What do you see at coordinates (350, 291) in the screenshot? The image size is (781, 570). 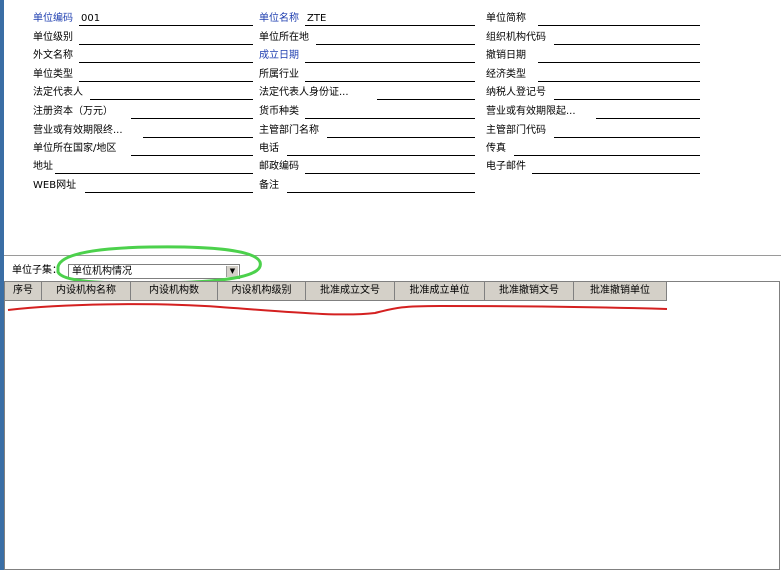 I see `column-header: 批准成立文号` at bounding box center [350, 291].